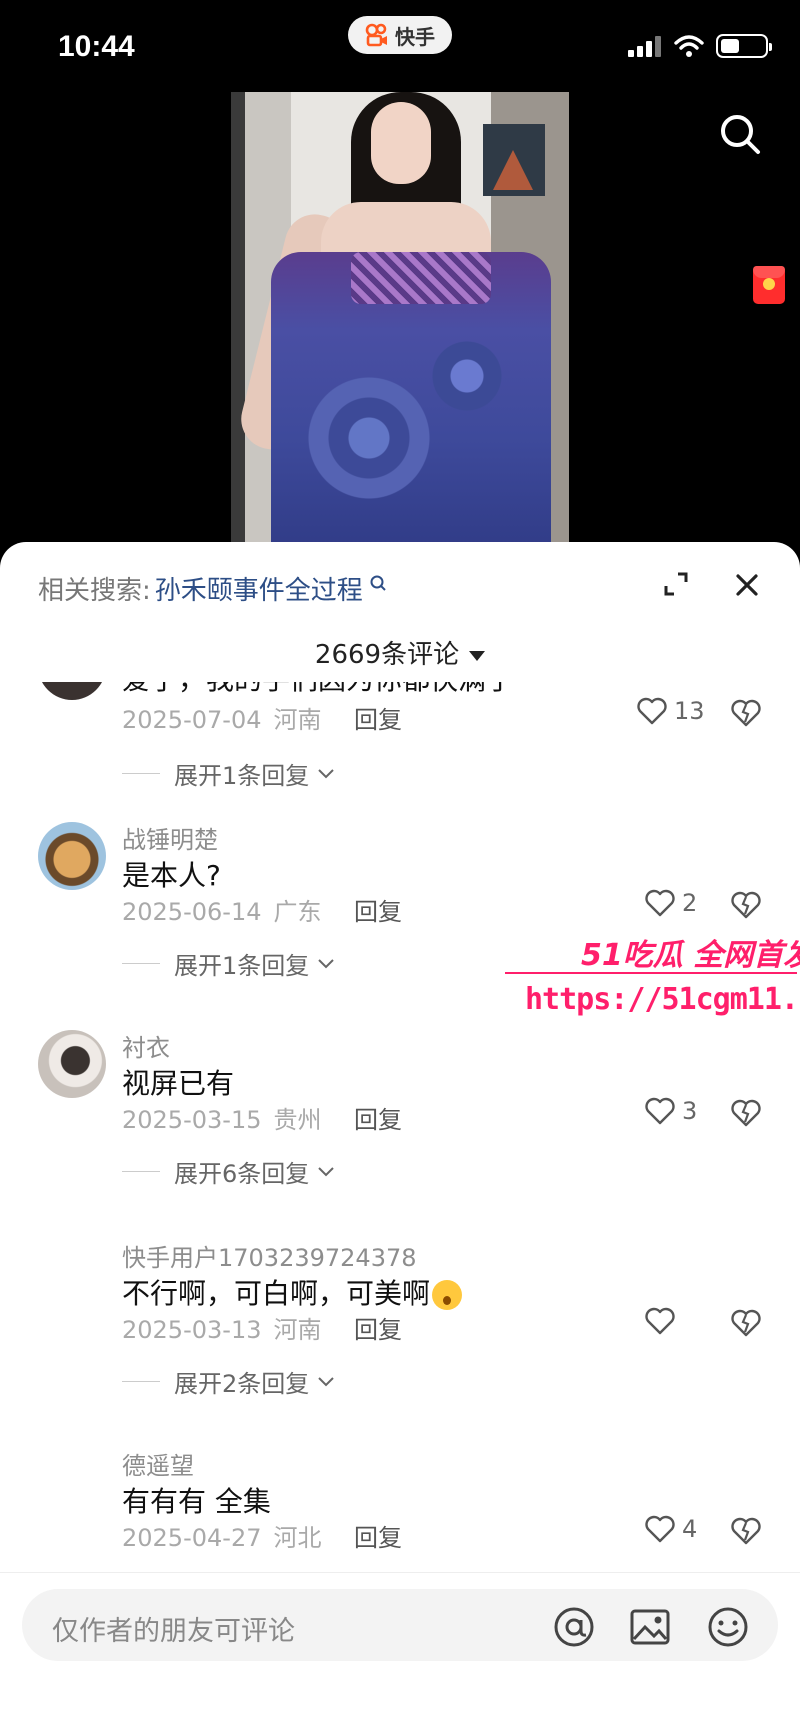 This screenshot has height=1731, width=800. I want to click on app-back-pill: 快手, so click(400, 35).